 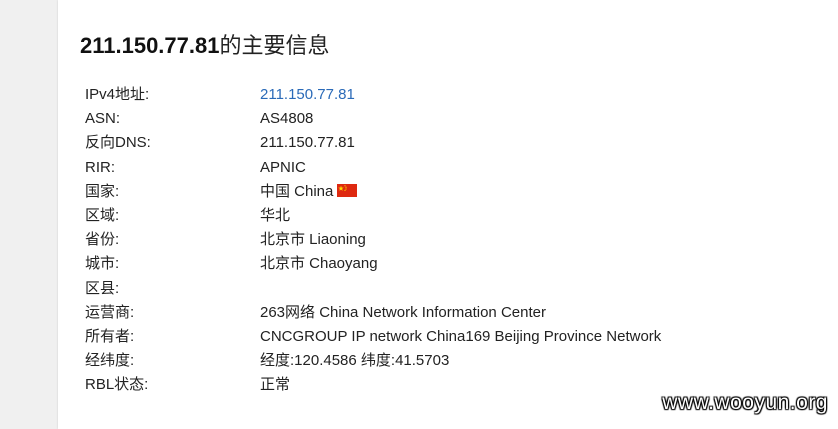 What do you see at coordinates (110, 312) in the screenshot?
I see `label-isp: 运营商:` at bounding box center [110, 312].